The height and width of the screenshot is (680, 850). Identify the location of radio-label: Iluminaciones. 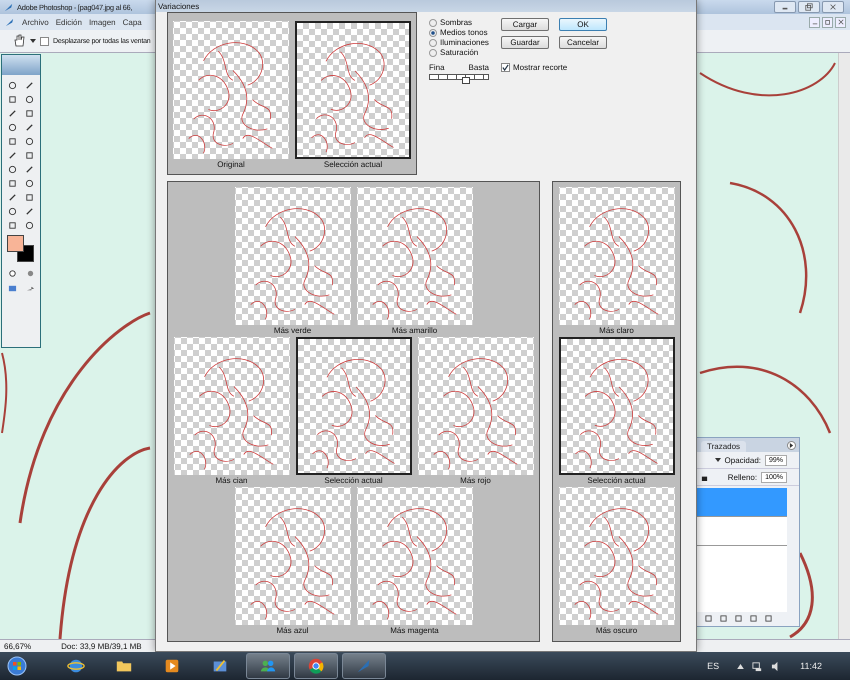
(464, 42).